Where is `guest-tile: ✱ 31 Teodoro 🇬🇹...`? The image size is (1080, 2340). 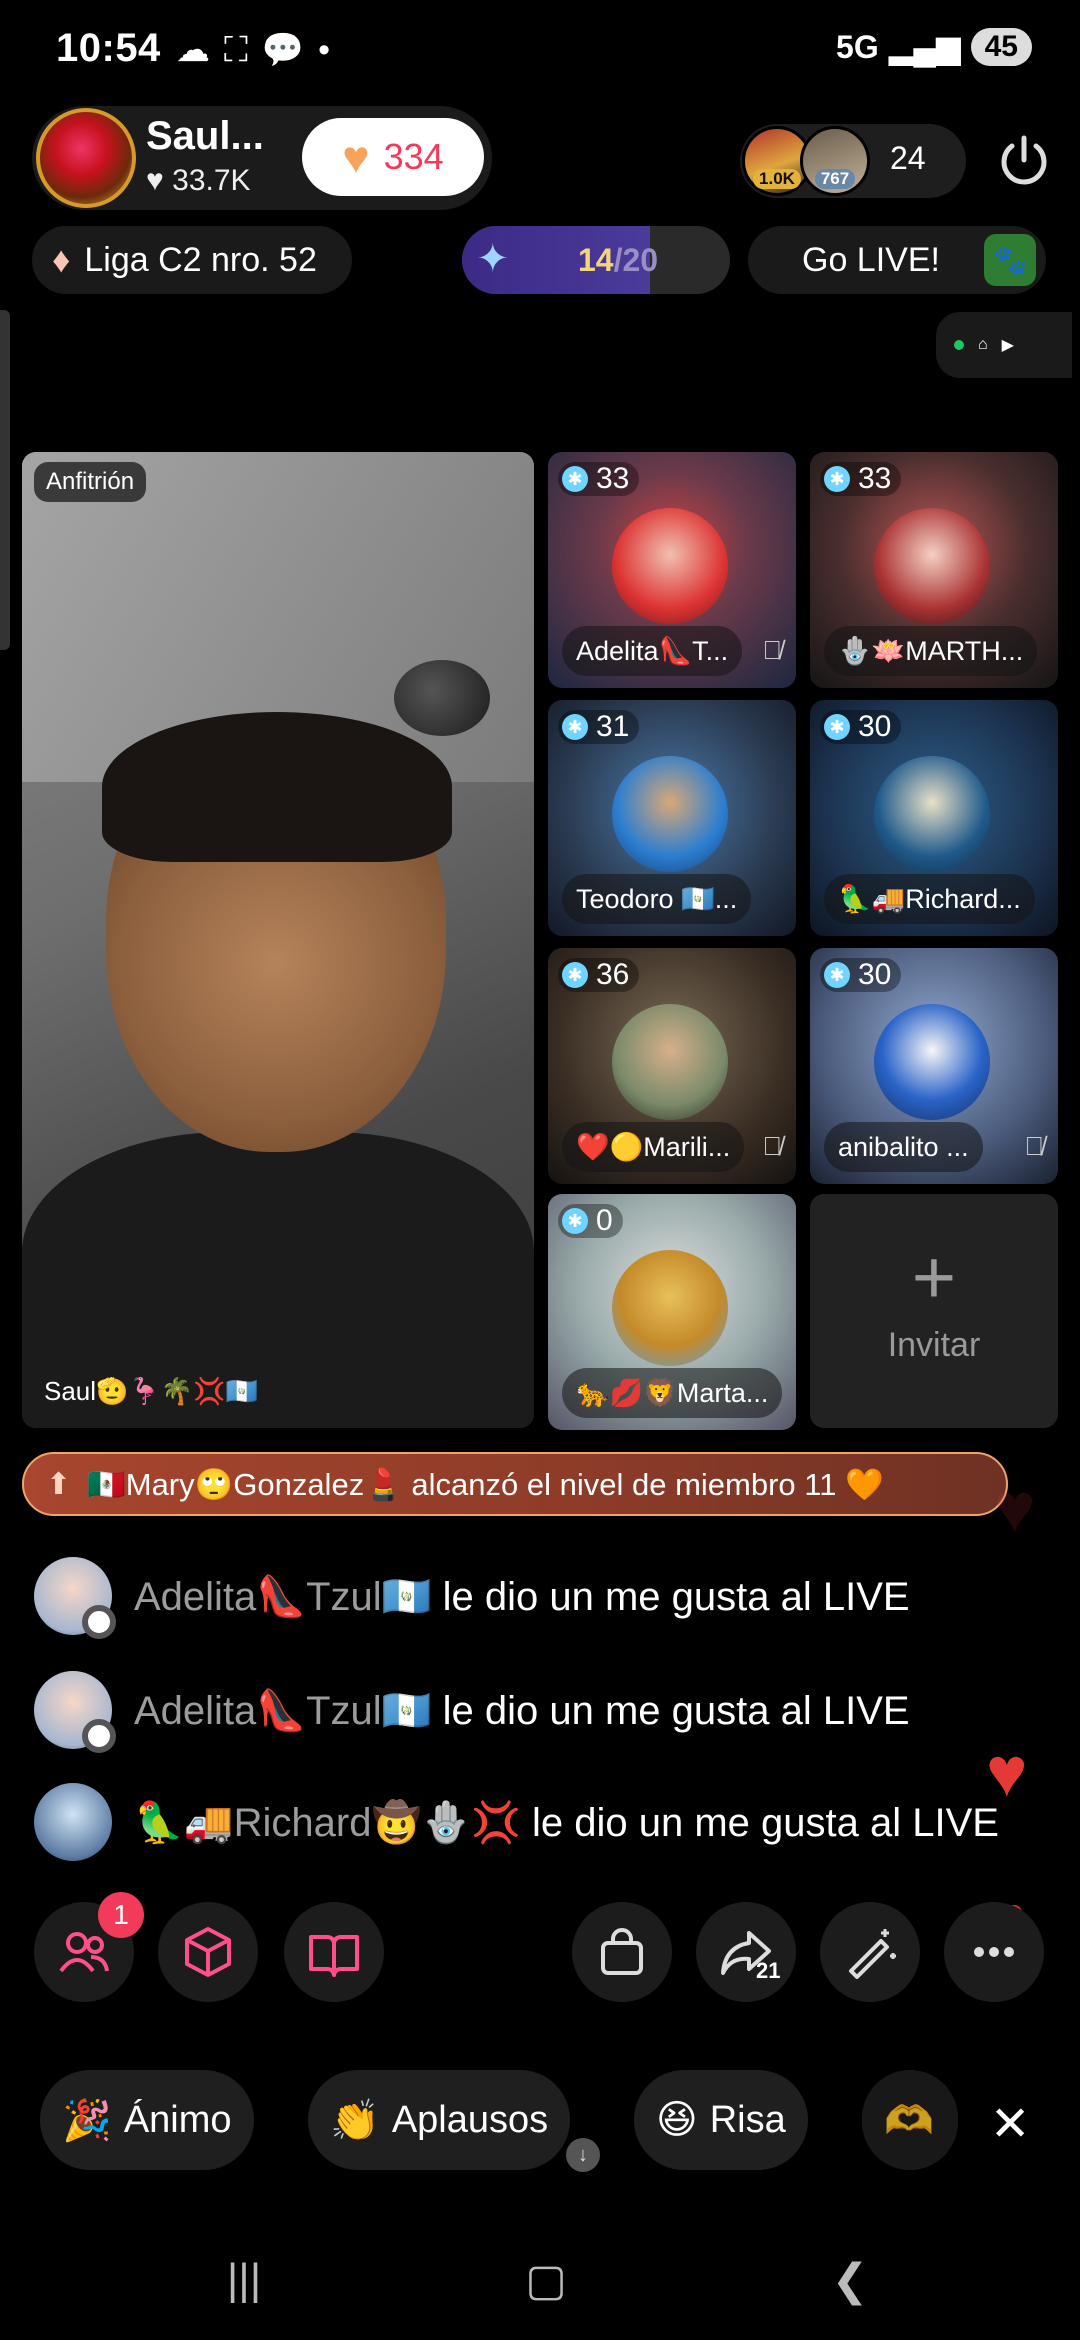 guest-tile: ✱ 31 Teodoro 🇬🇹... is located at coordinates (672, 818).